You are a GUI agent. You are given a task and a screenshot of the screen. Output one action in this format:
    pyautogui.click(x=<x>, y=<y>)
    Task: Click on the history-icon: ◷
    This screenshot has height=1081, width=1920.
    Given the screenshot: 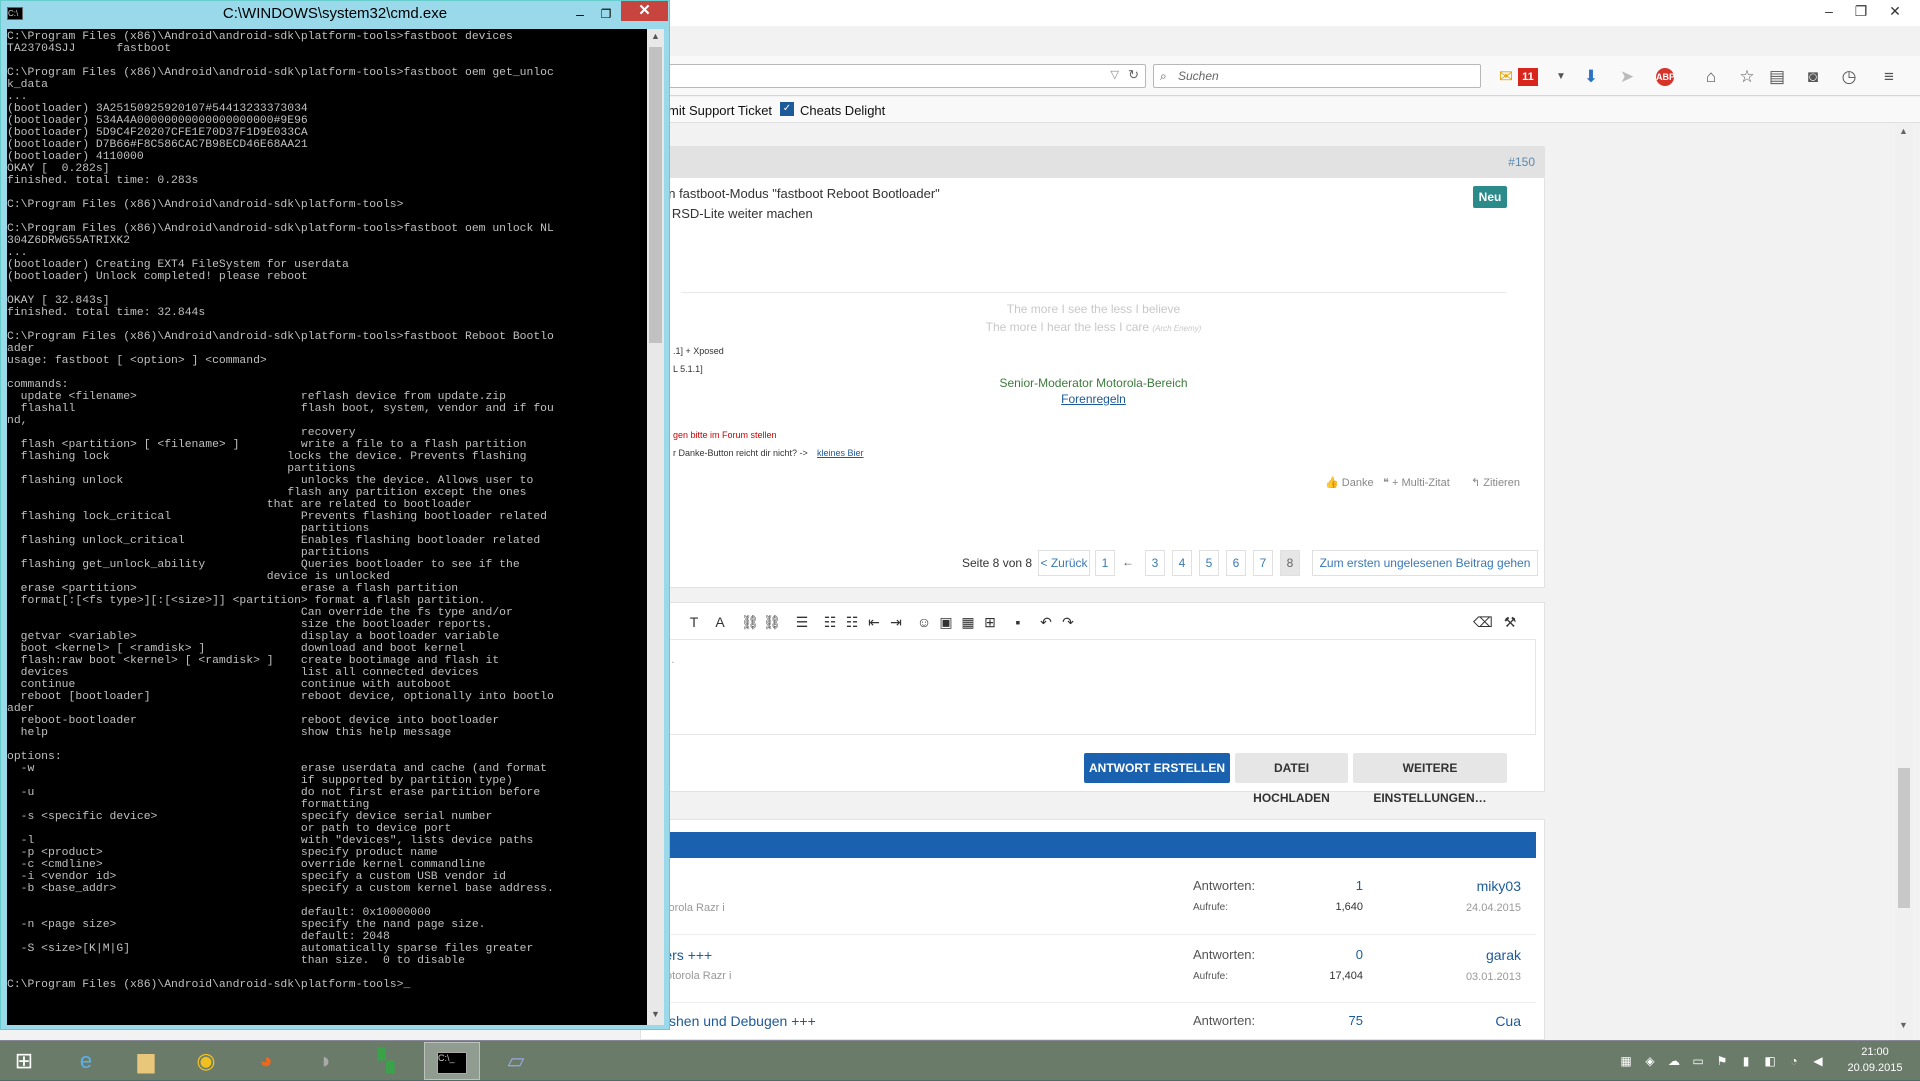 What is the action you would take?
    pyautogui.click(x=1849, y=77)
    